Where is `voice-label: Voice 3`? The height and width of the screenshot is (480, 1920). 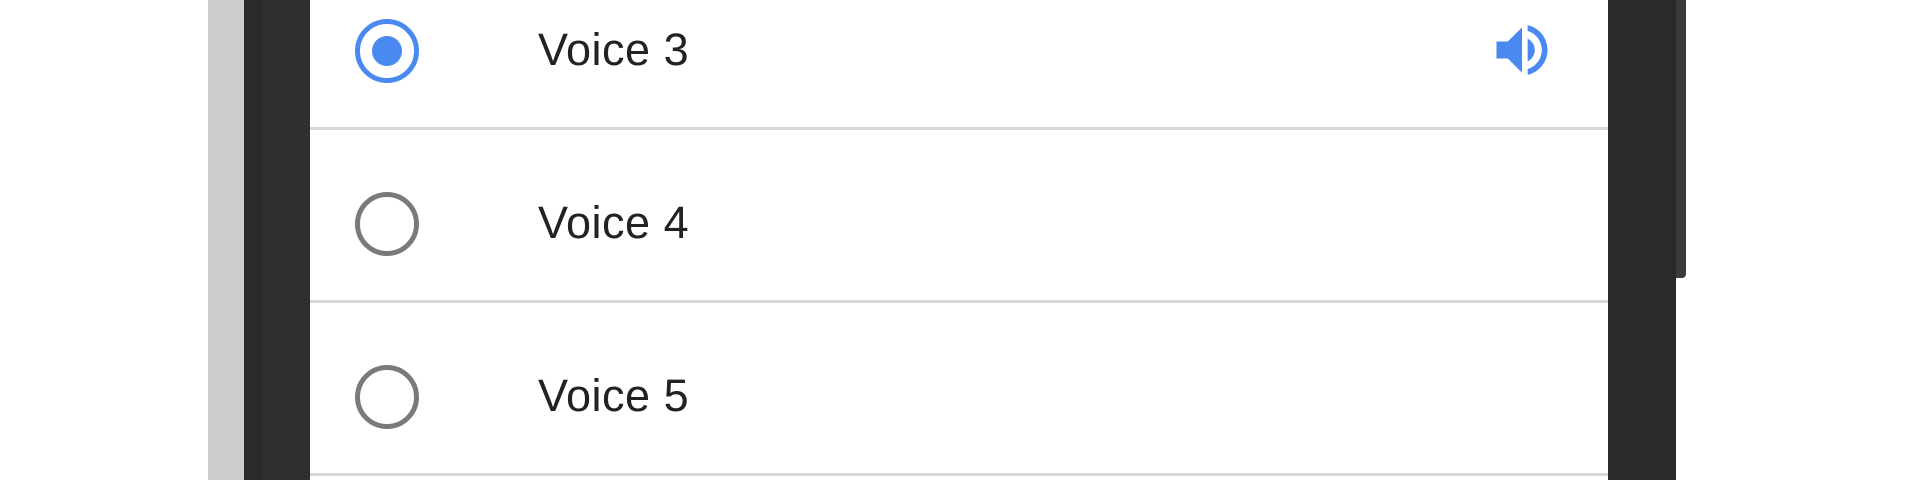
voice-label: Voice 3 is located at coordinates (614, 49).